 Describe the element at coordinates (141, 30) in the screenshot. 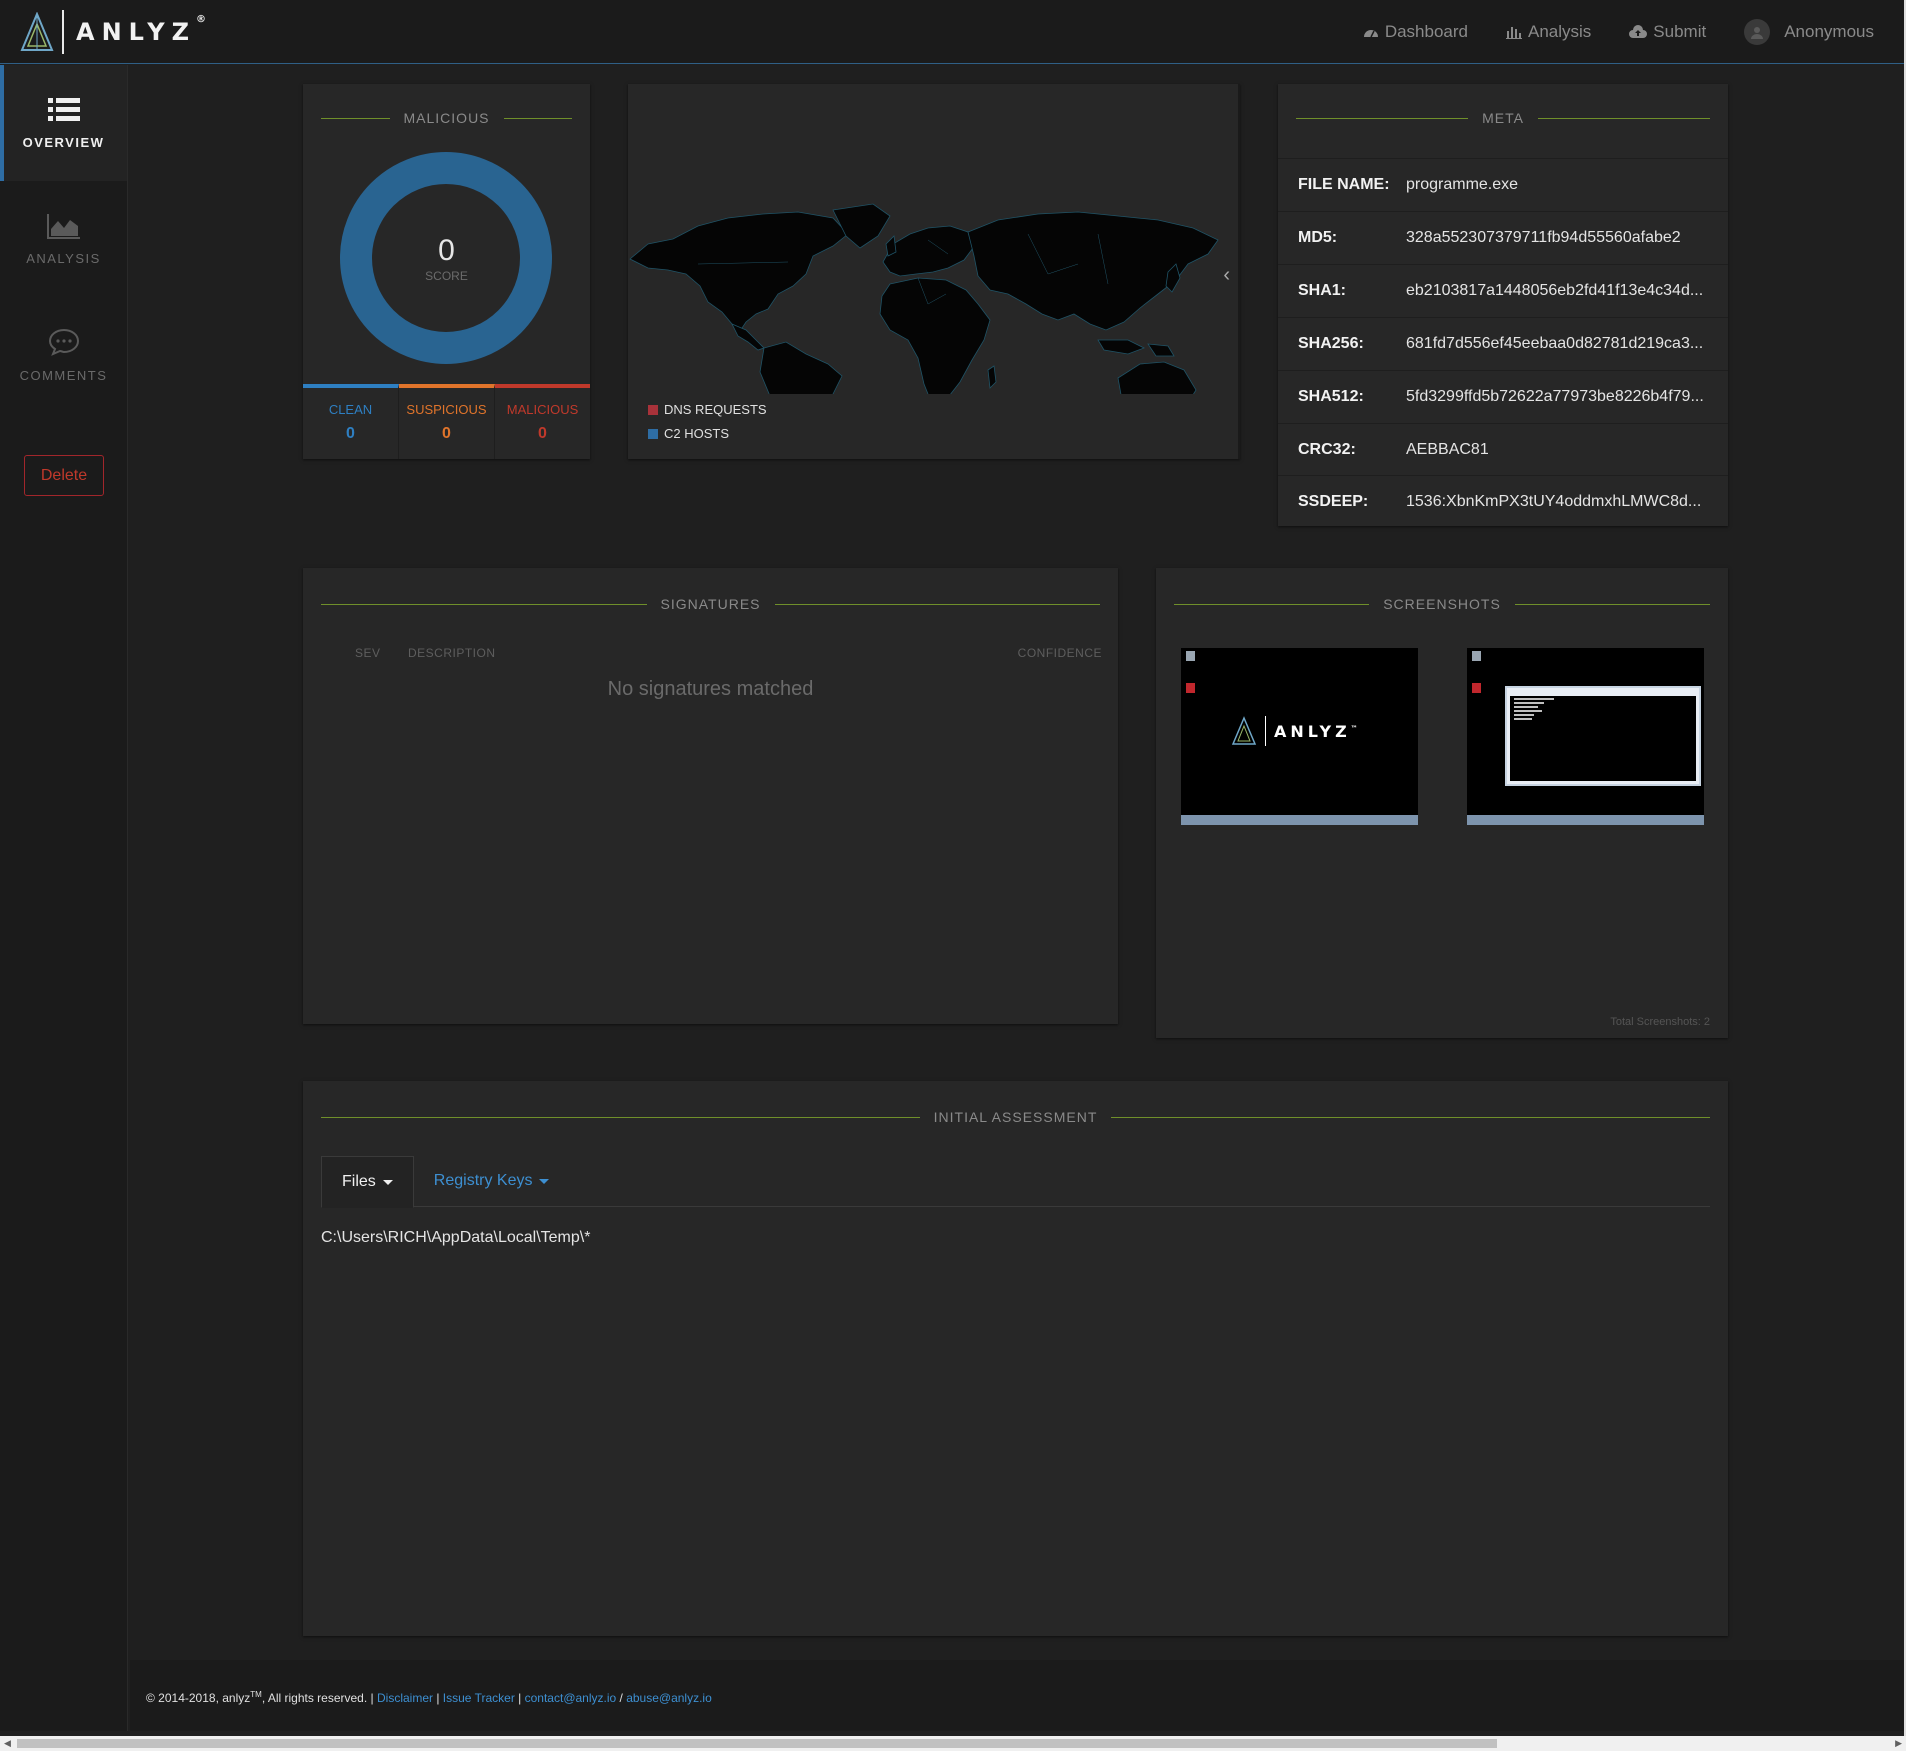

I see `brand-name: ANLYZ®` at that location.